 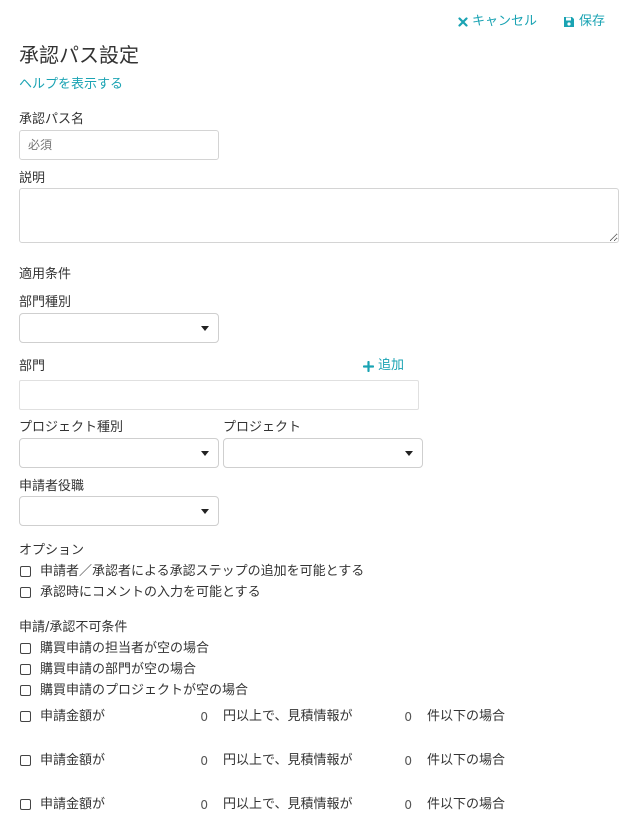 I want to click on save-button: 保存, so click(x=584, y=22).